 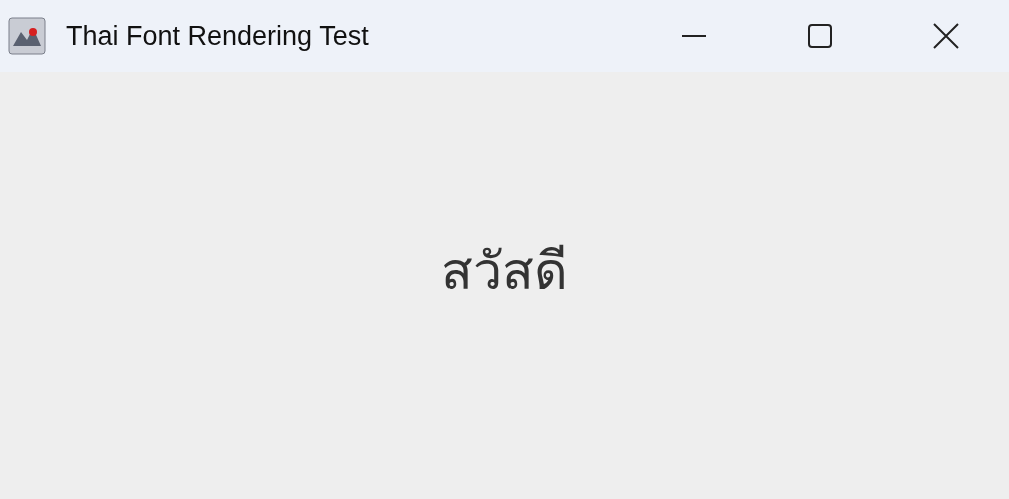 What do you see at coordinates (27, 36) in the screenshot?
I see `app-icon` at bounding box center [27, 36].